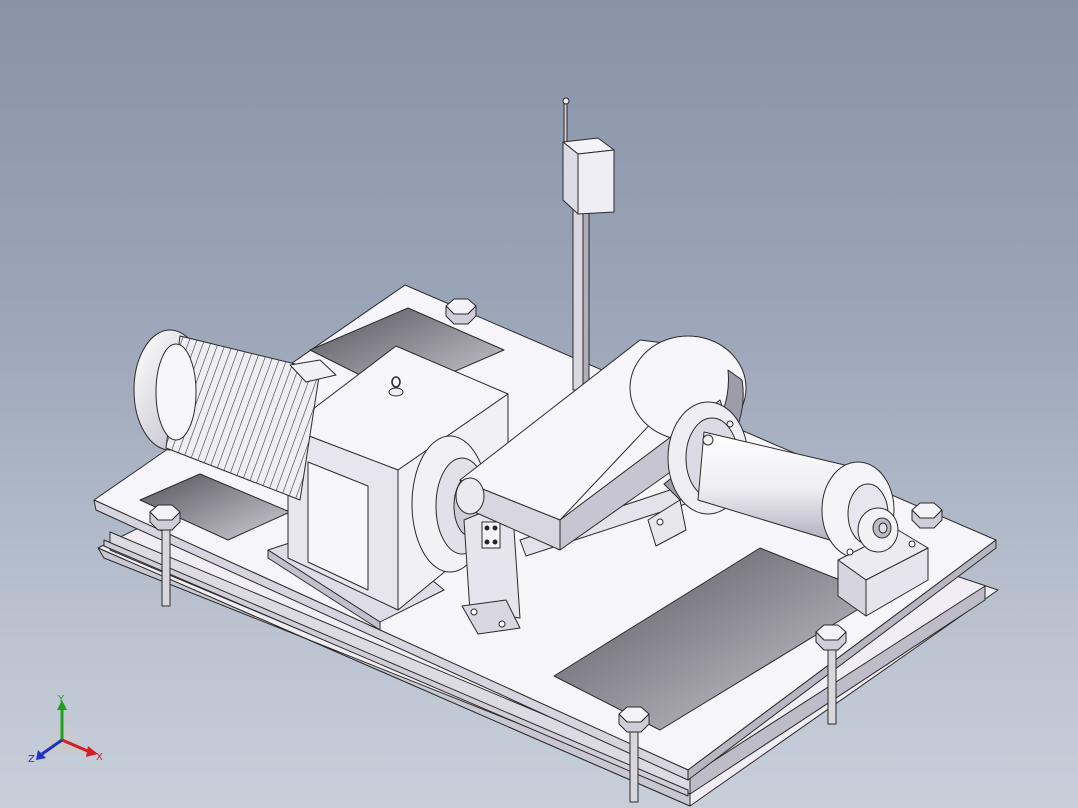  What do you see at coordinates (99, 757) in the screenshot?
I see `x-axis-label: X` at bounding box center [99, 757].